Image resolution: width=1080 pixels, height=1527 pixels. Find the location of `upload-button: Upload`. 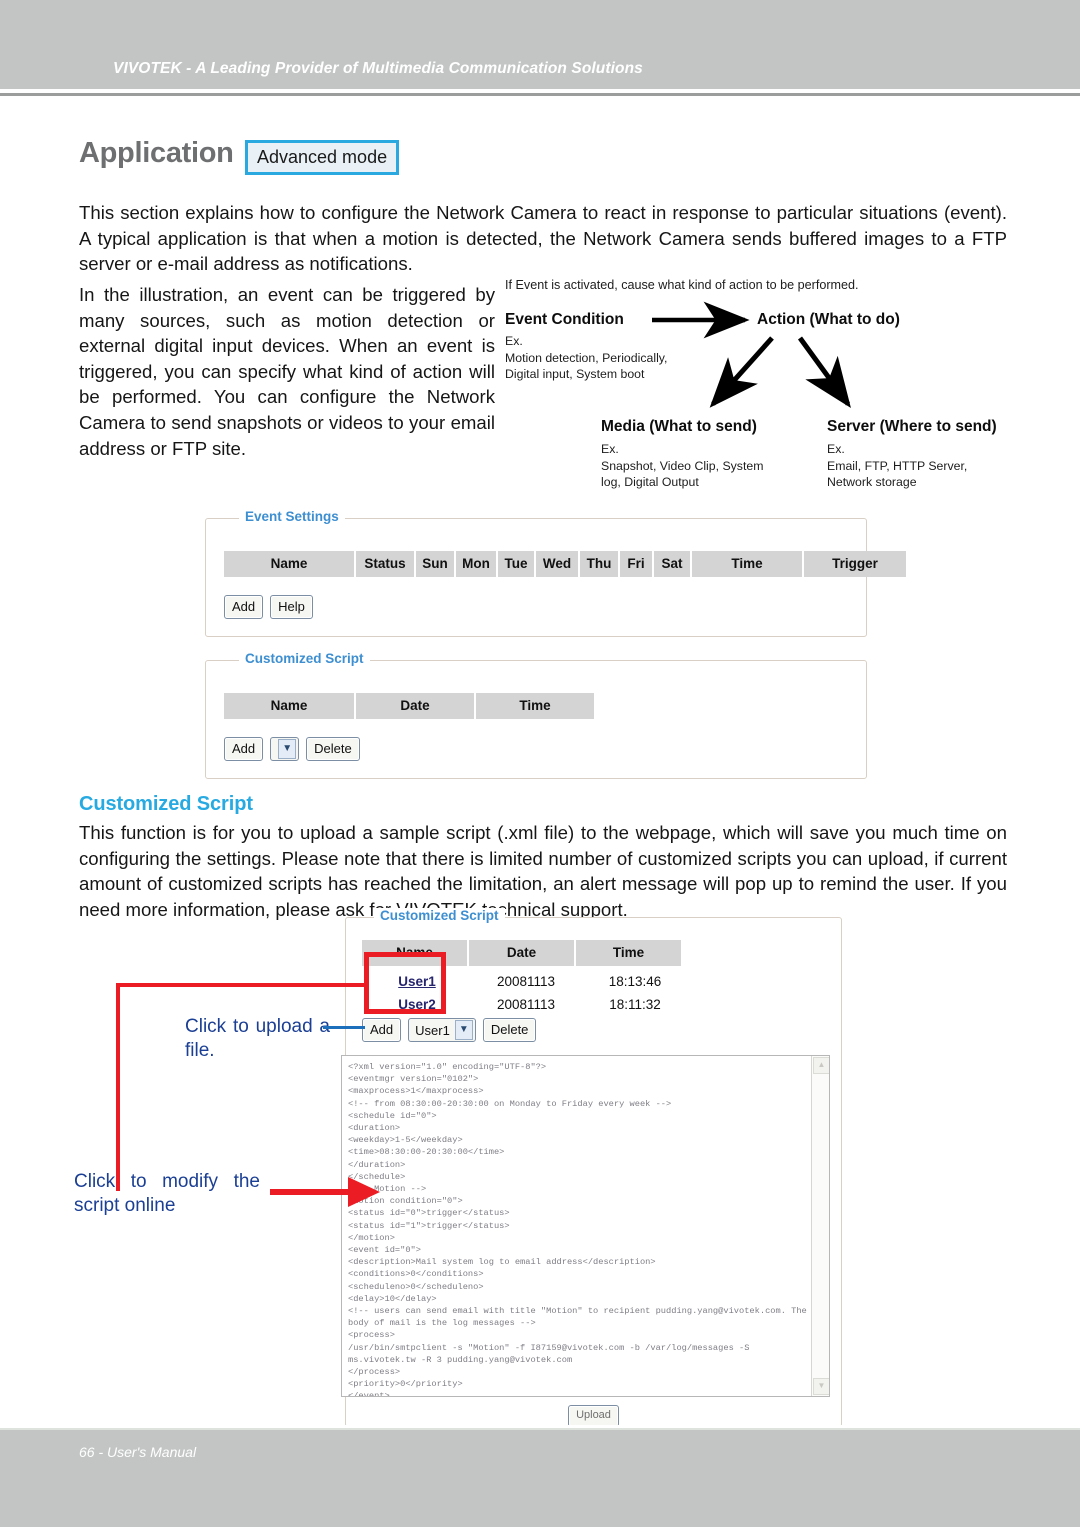

upload-button: Upload is located at coordinates (593, 1416).